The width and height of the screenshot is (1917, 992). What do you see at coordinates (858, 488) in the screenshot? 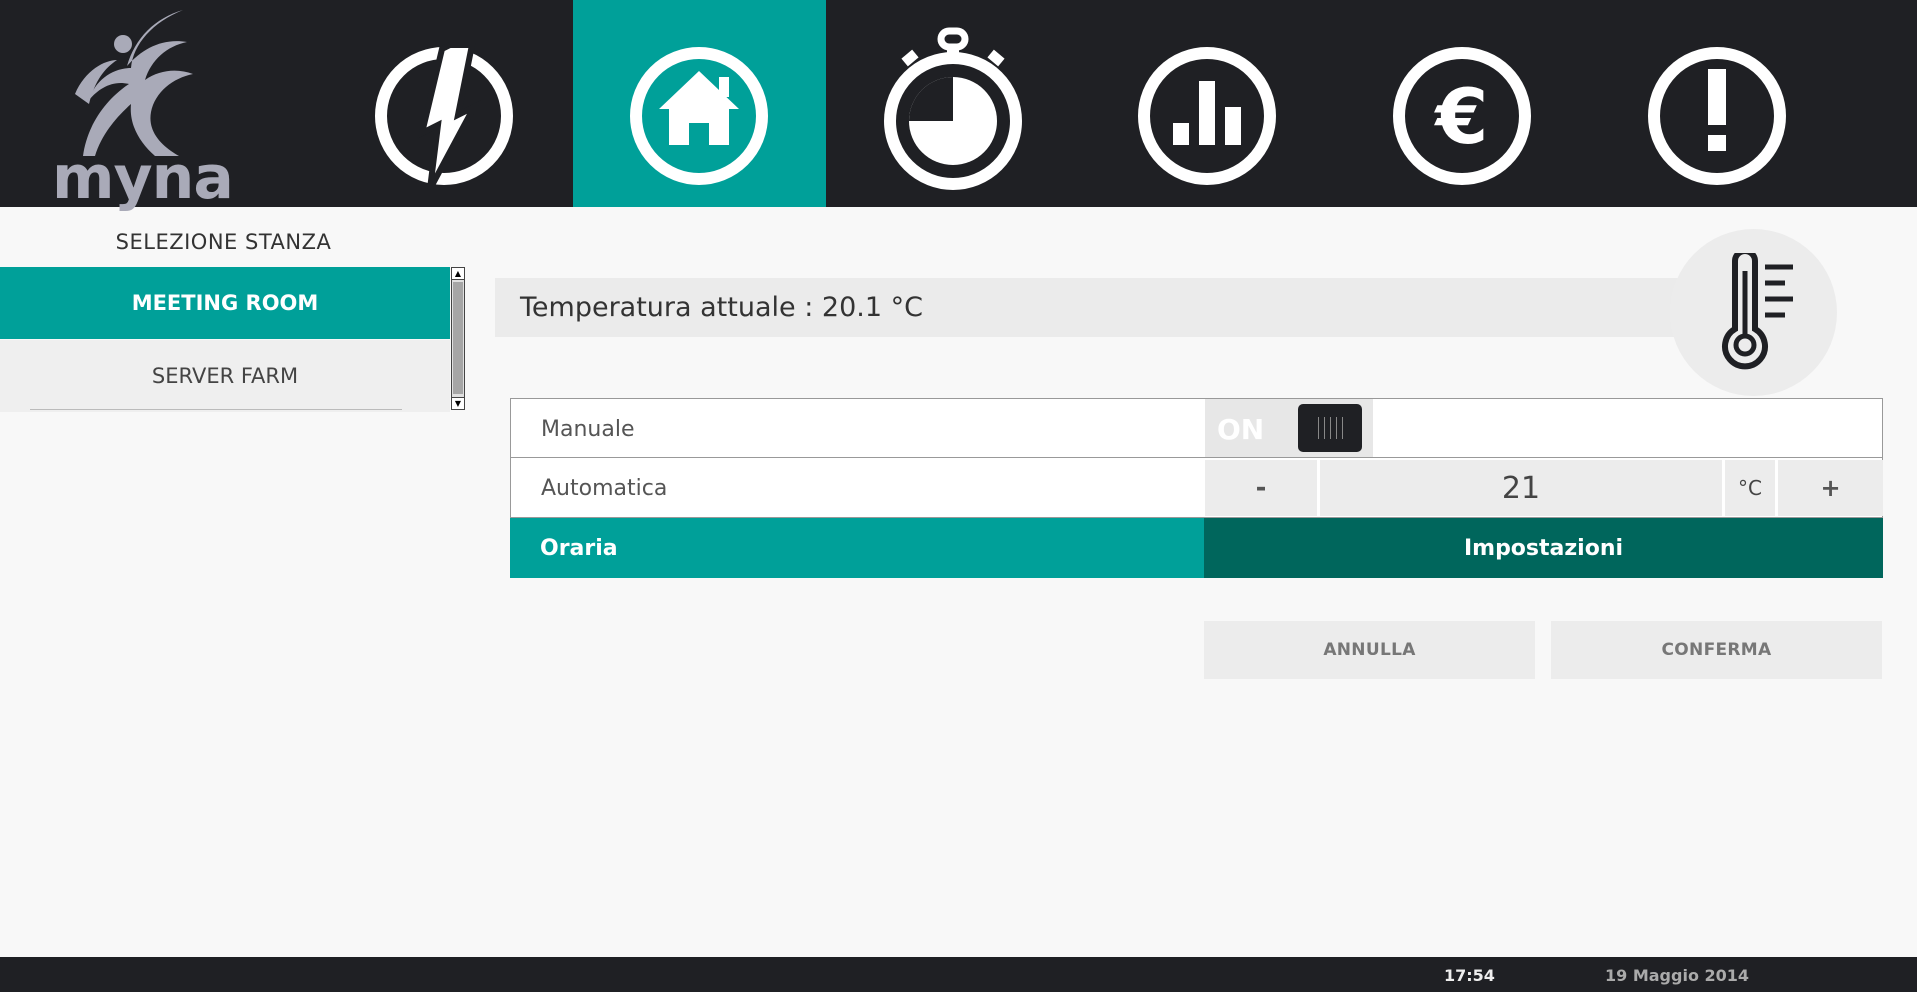
I see `mode-automatic-label: Automatica` at bounding box center [858, 488].